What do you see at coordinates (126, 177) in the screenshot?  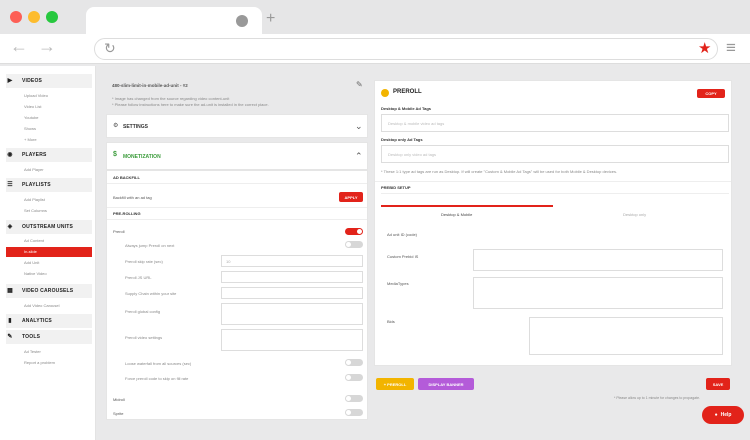 I see `ad-backfill-label: AD BACKFILL` at bounding box center [126, 177].